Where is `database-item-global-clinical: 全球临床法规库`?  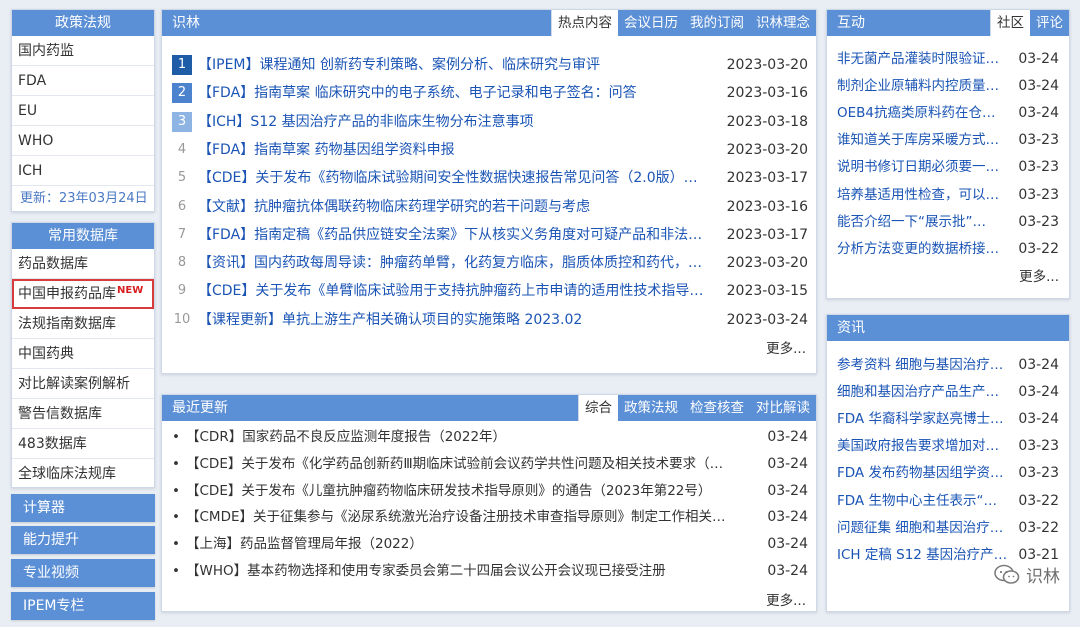 database-item-global-clinical: 全球临床法规库 is located at coordinates (83, 474).